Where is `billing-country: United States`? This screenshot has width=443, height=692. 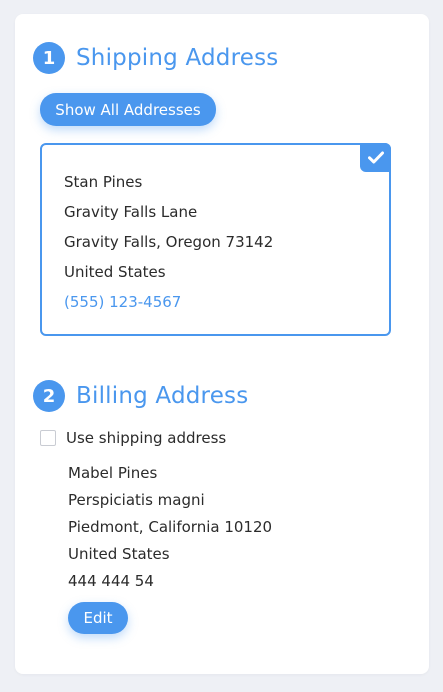 billing-country: United States is located at coordinates (119, 554).